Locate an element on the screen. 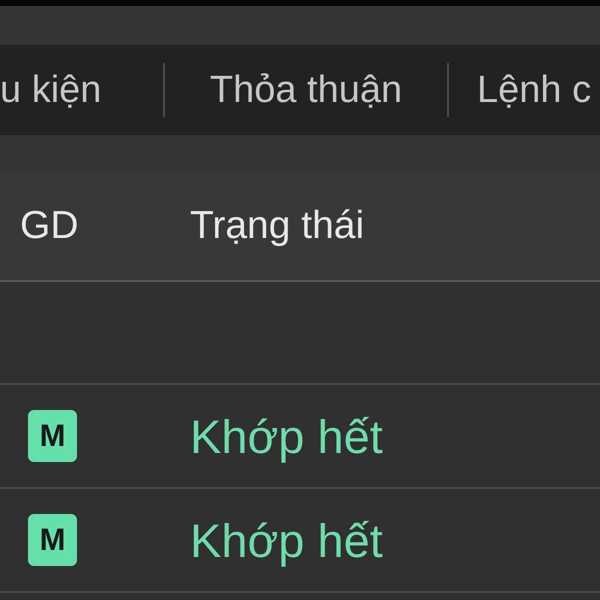  column-header: GD is located at coordinates (49, 226).